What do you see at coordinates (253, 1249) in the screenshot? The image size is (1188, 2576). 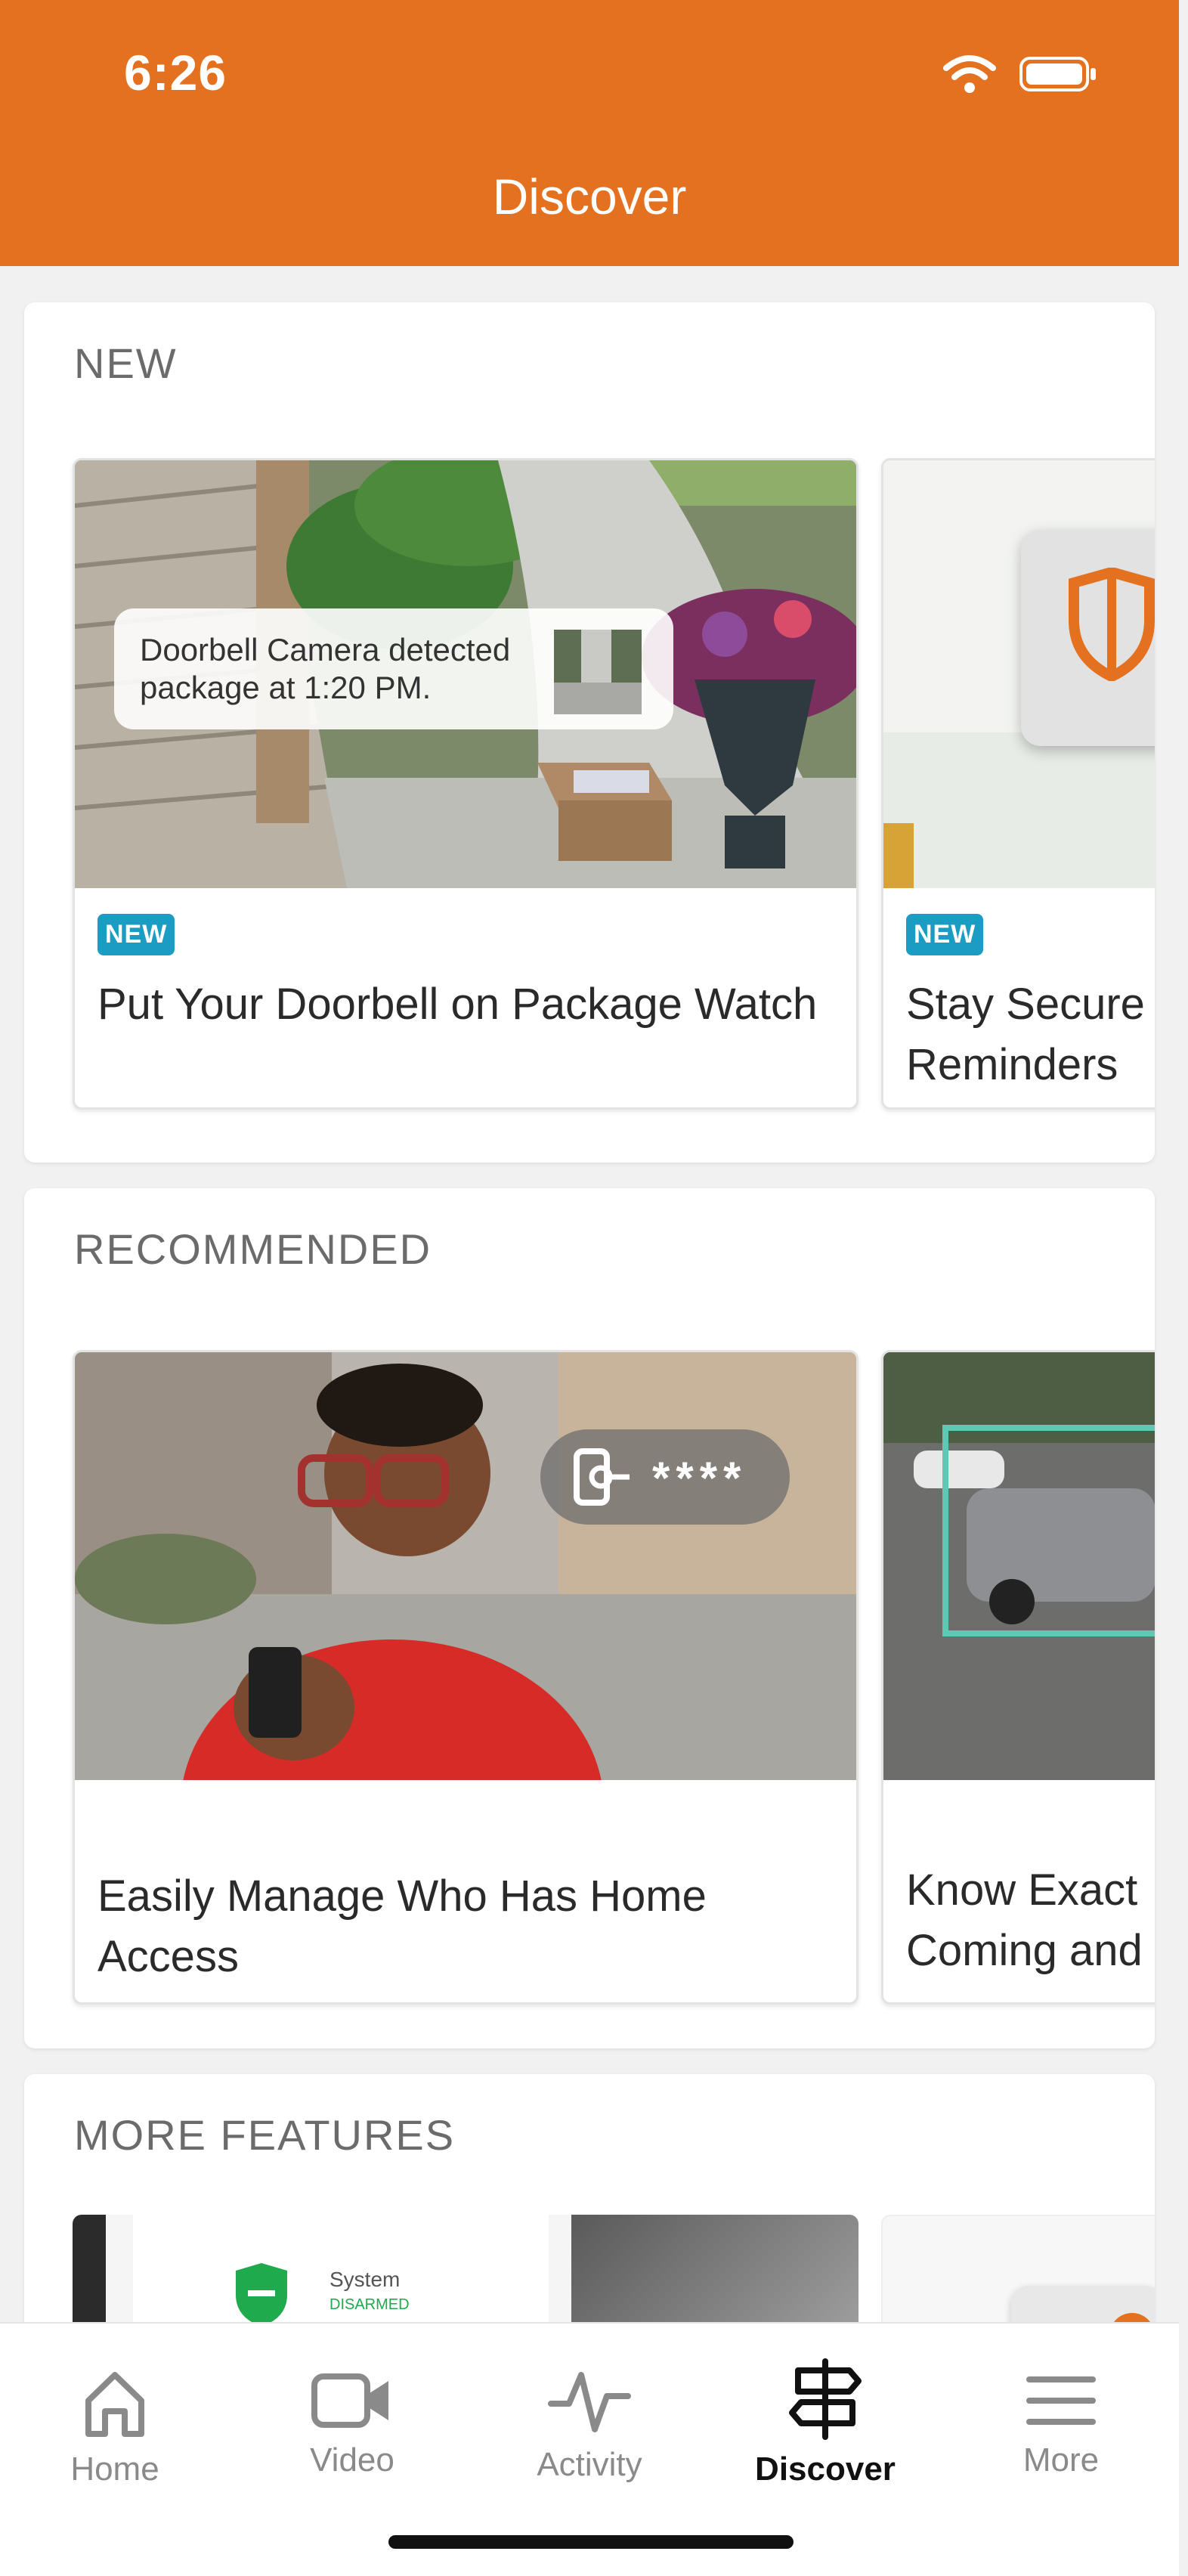 I see `section-title-recommended: RECOMMENDED` at bounding box center [253, 1249].